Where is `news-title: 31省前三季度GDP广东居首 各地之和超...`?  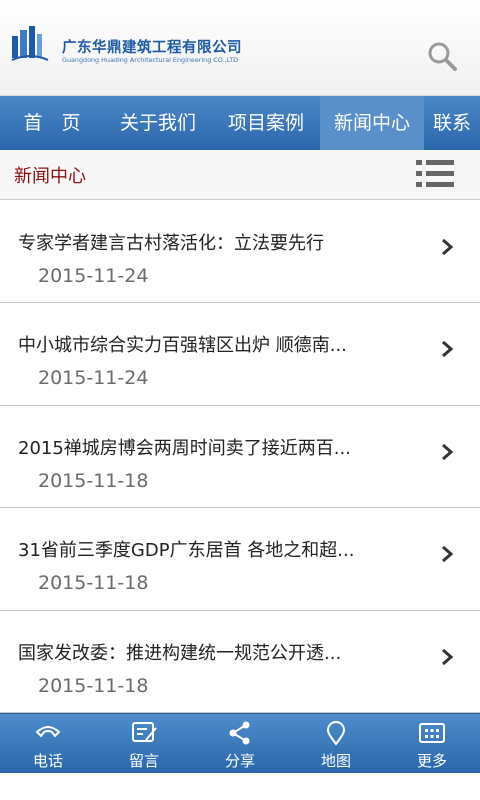 news-title: 31省前三季度GDP广东居首 各地之和超... is located at coordinates (186, 551).